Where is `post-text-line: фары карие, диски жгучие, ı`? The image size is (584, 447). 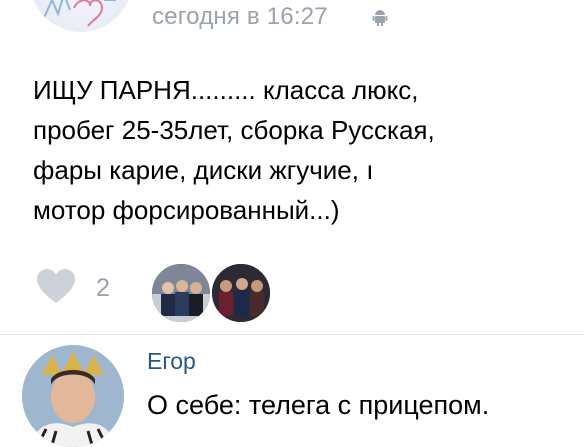 post-text-line: фары карие, диски жгучие, ı is located at coordinates (203, 170).